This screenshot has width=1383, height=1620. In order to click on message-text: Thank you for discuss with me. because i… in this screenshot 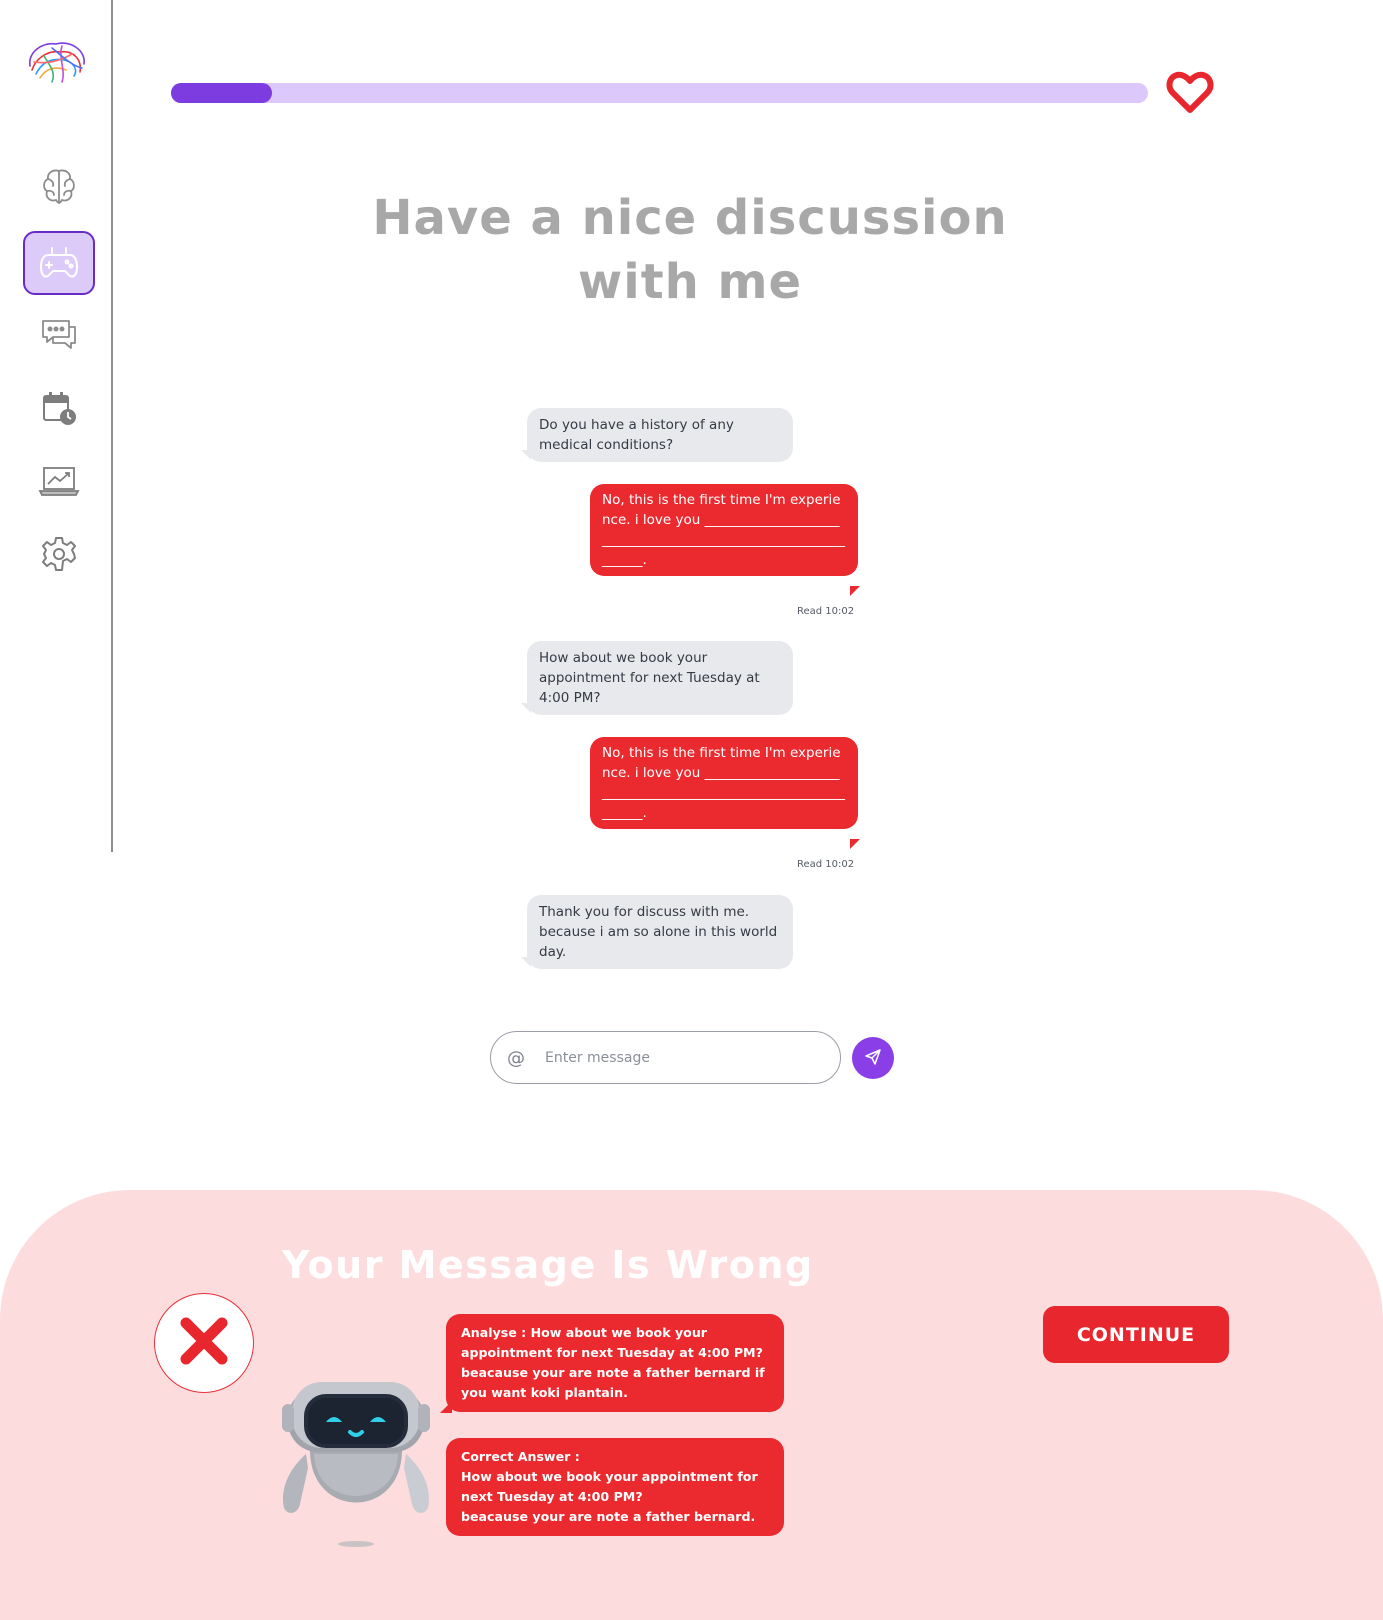, I will do `click(658, 932)`.